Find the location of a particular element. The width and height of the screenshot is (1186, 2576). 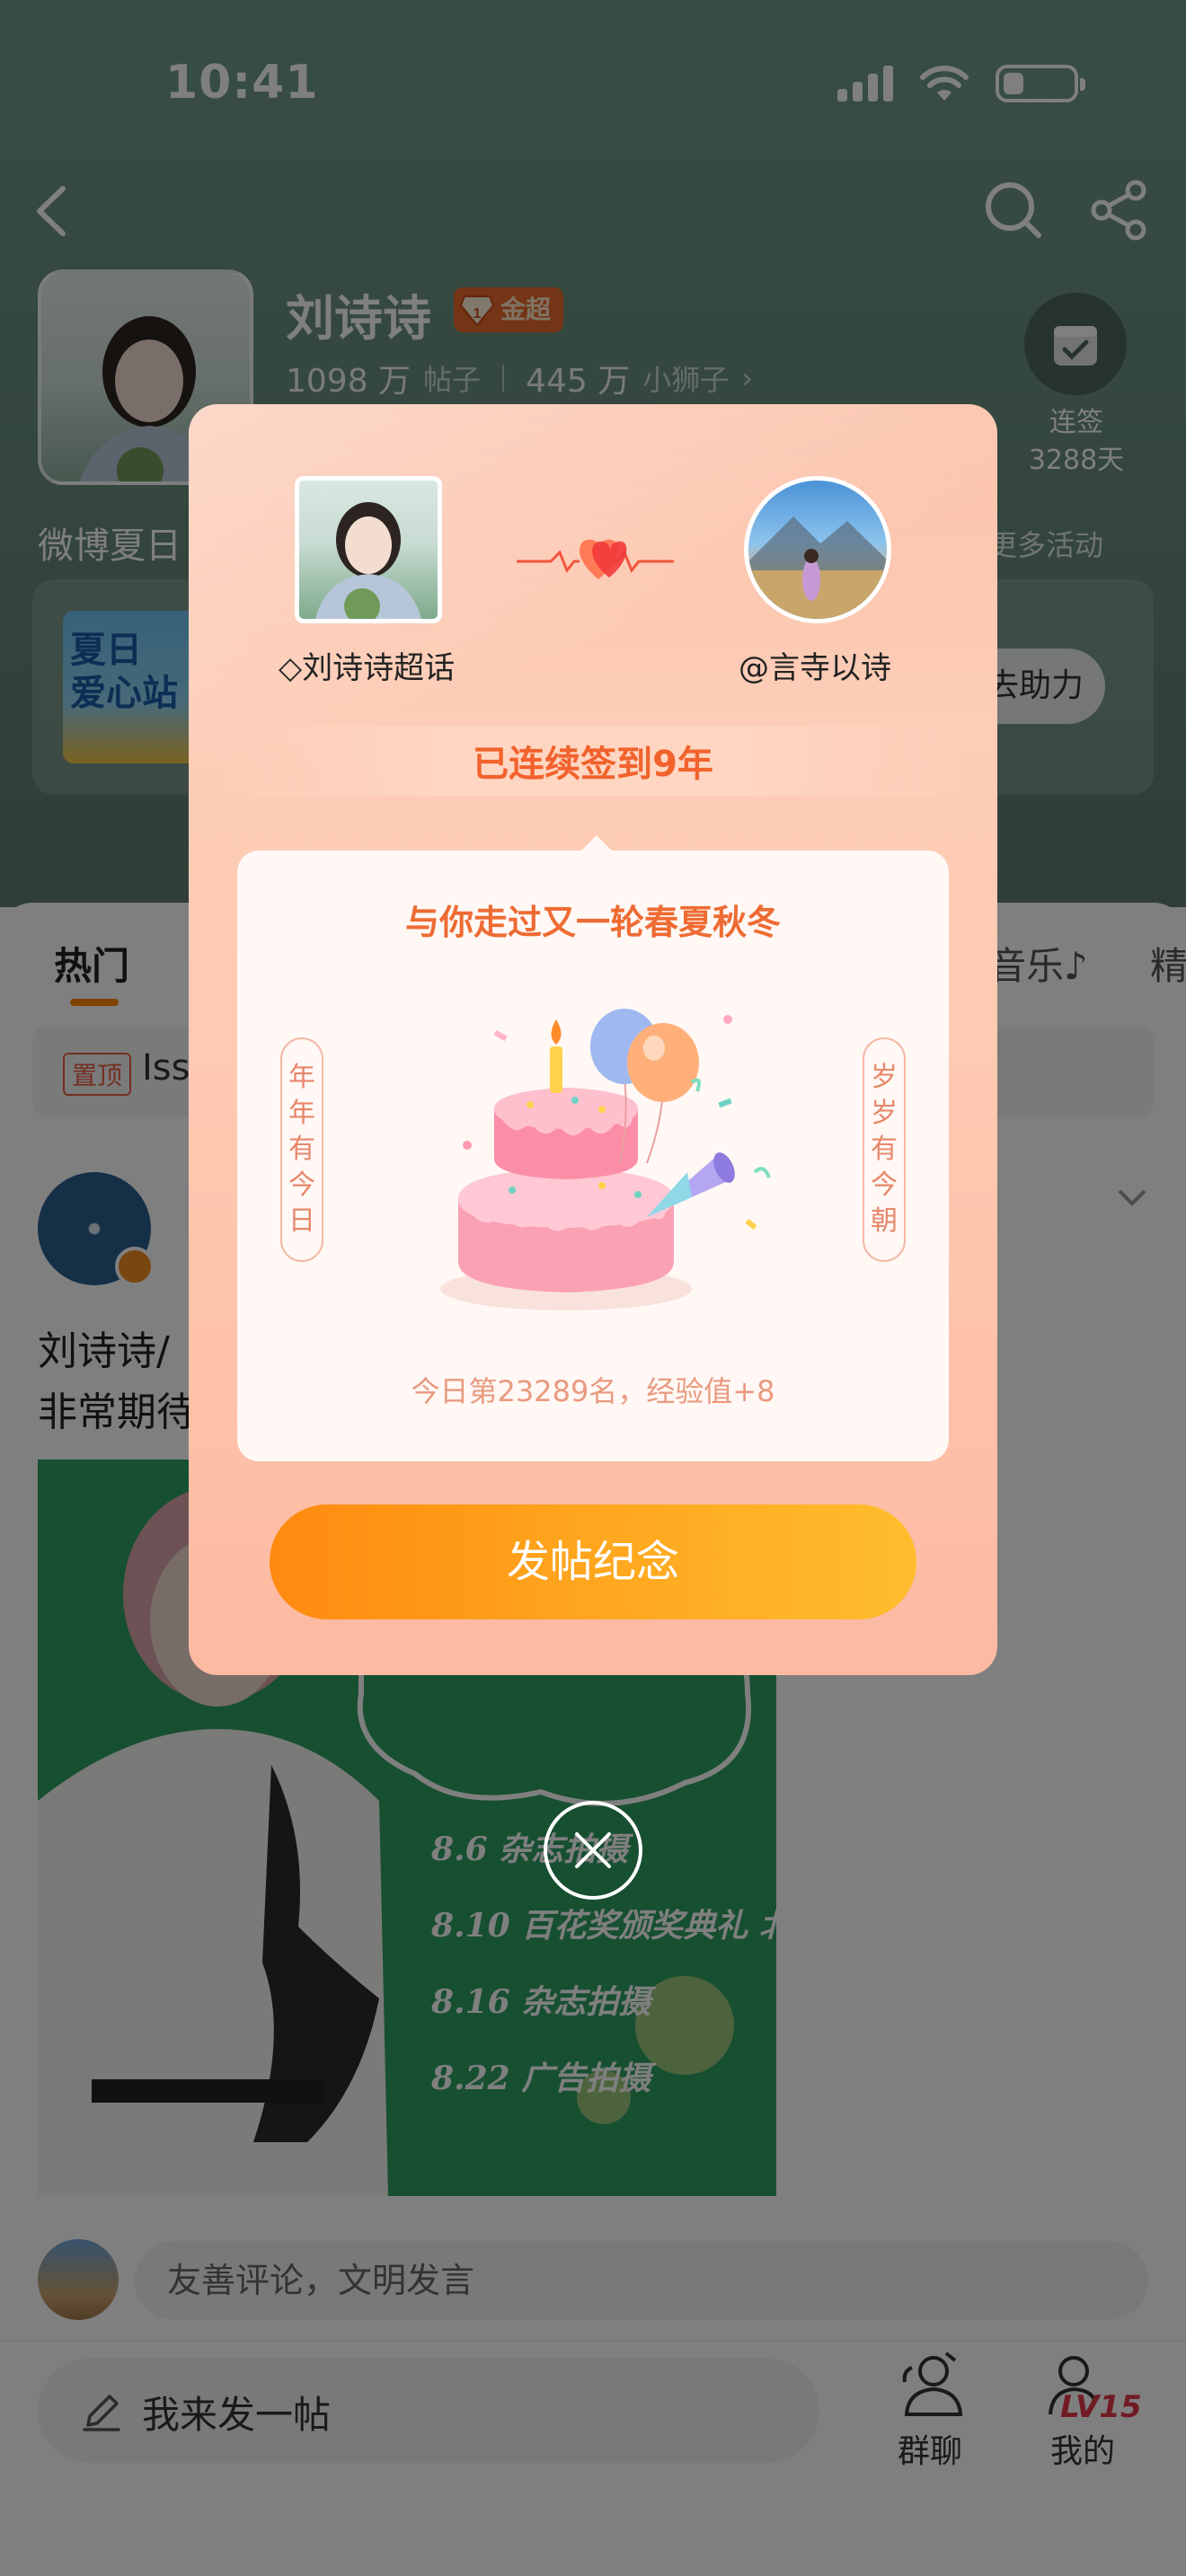

close-icon is located at coordinates (593, 1850).